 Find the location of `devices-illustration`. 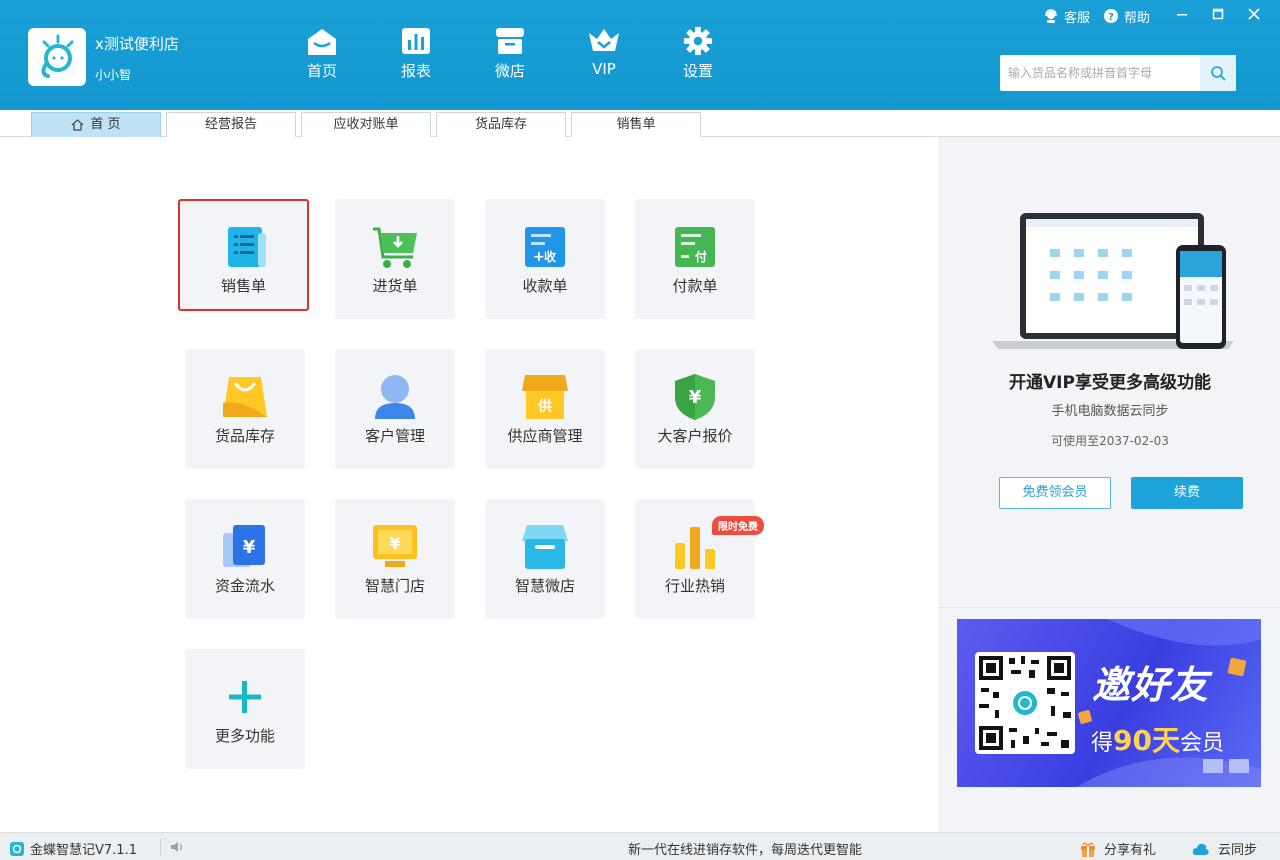

devices-illustration is located at coordinates (1113, 281).